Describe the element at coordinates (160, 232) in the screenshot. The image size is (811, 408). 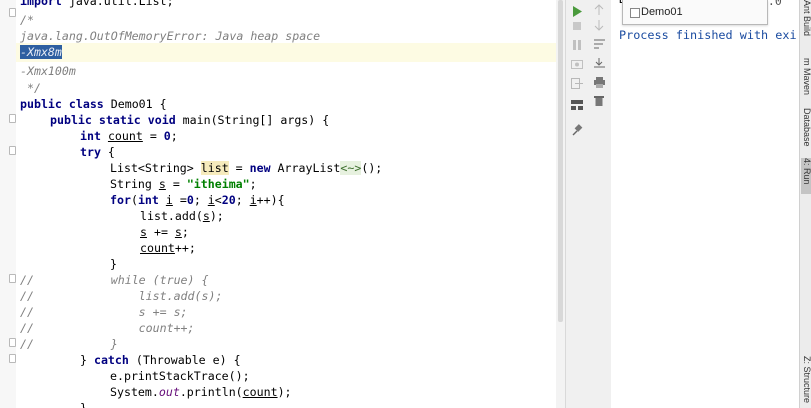
I see `code-token: +=` at that location.